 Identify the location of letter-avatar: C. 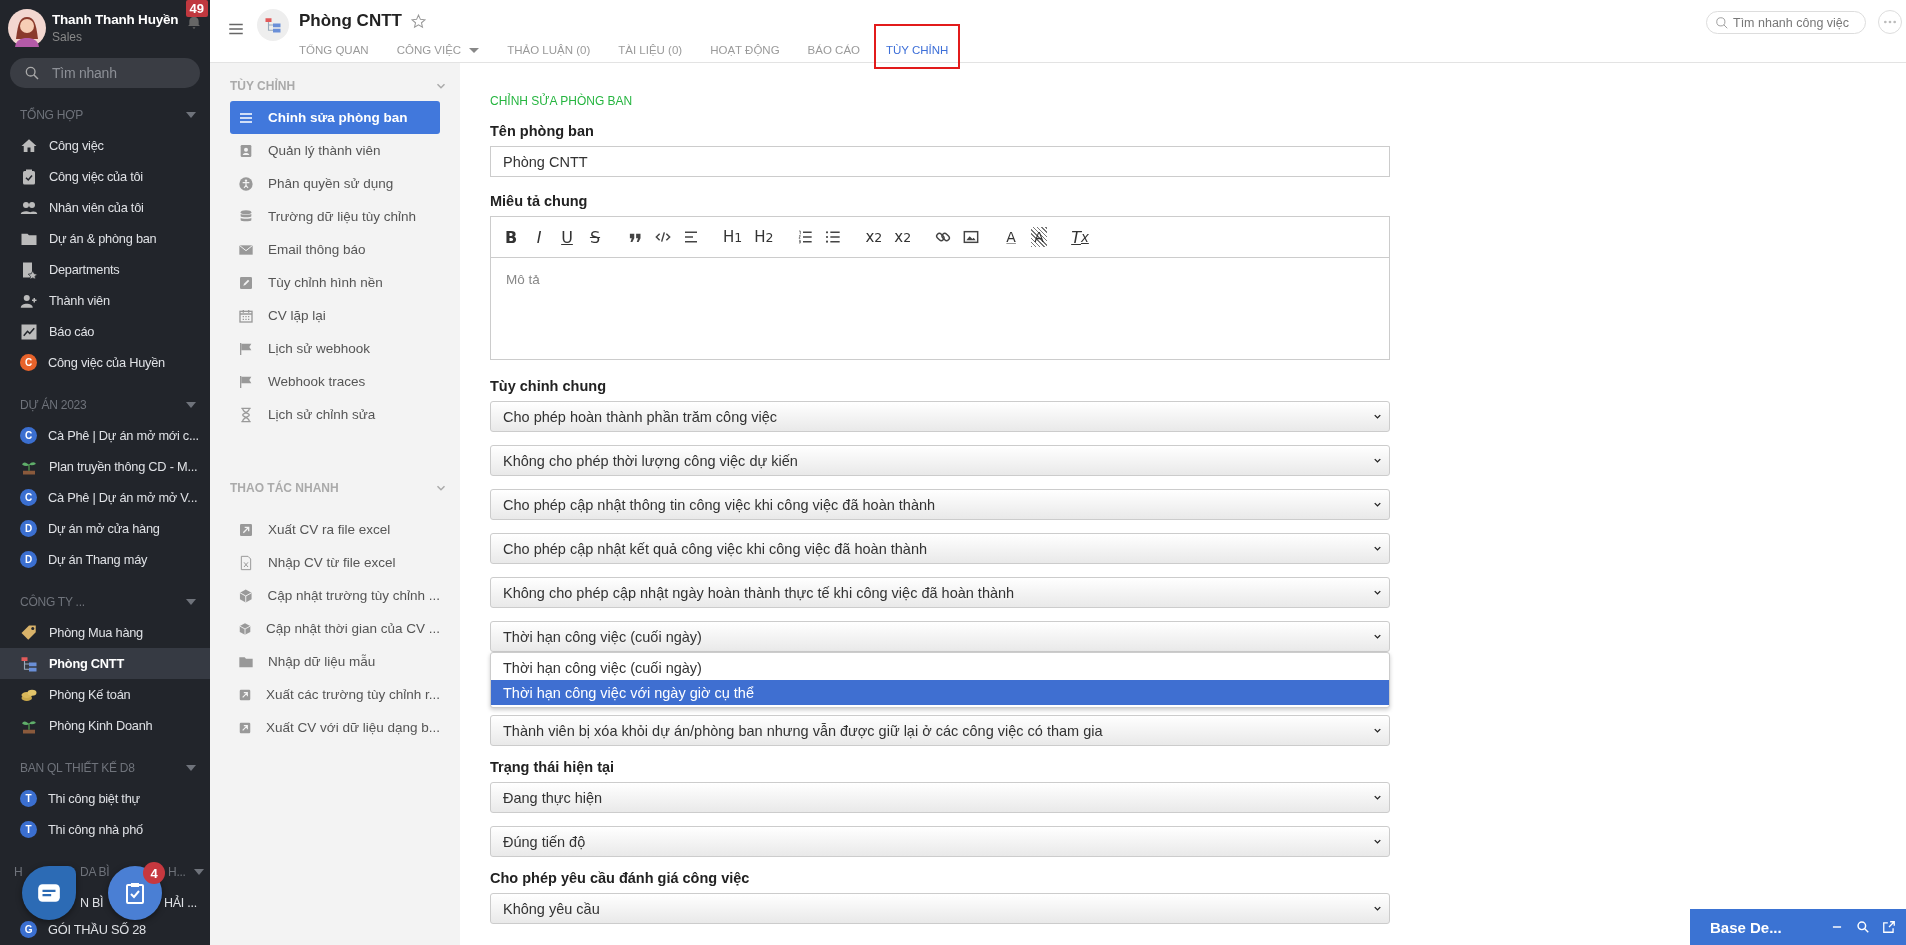
(28, 435).